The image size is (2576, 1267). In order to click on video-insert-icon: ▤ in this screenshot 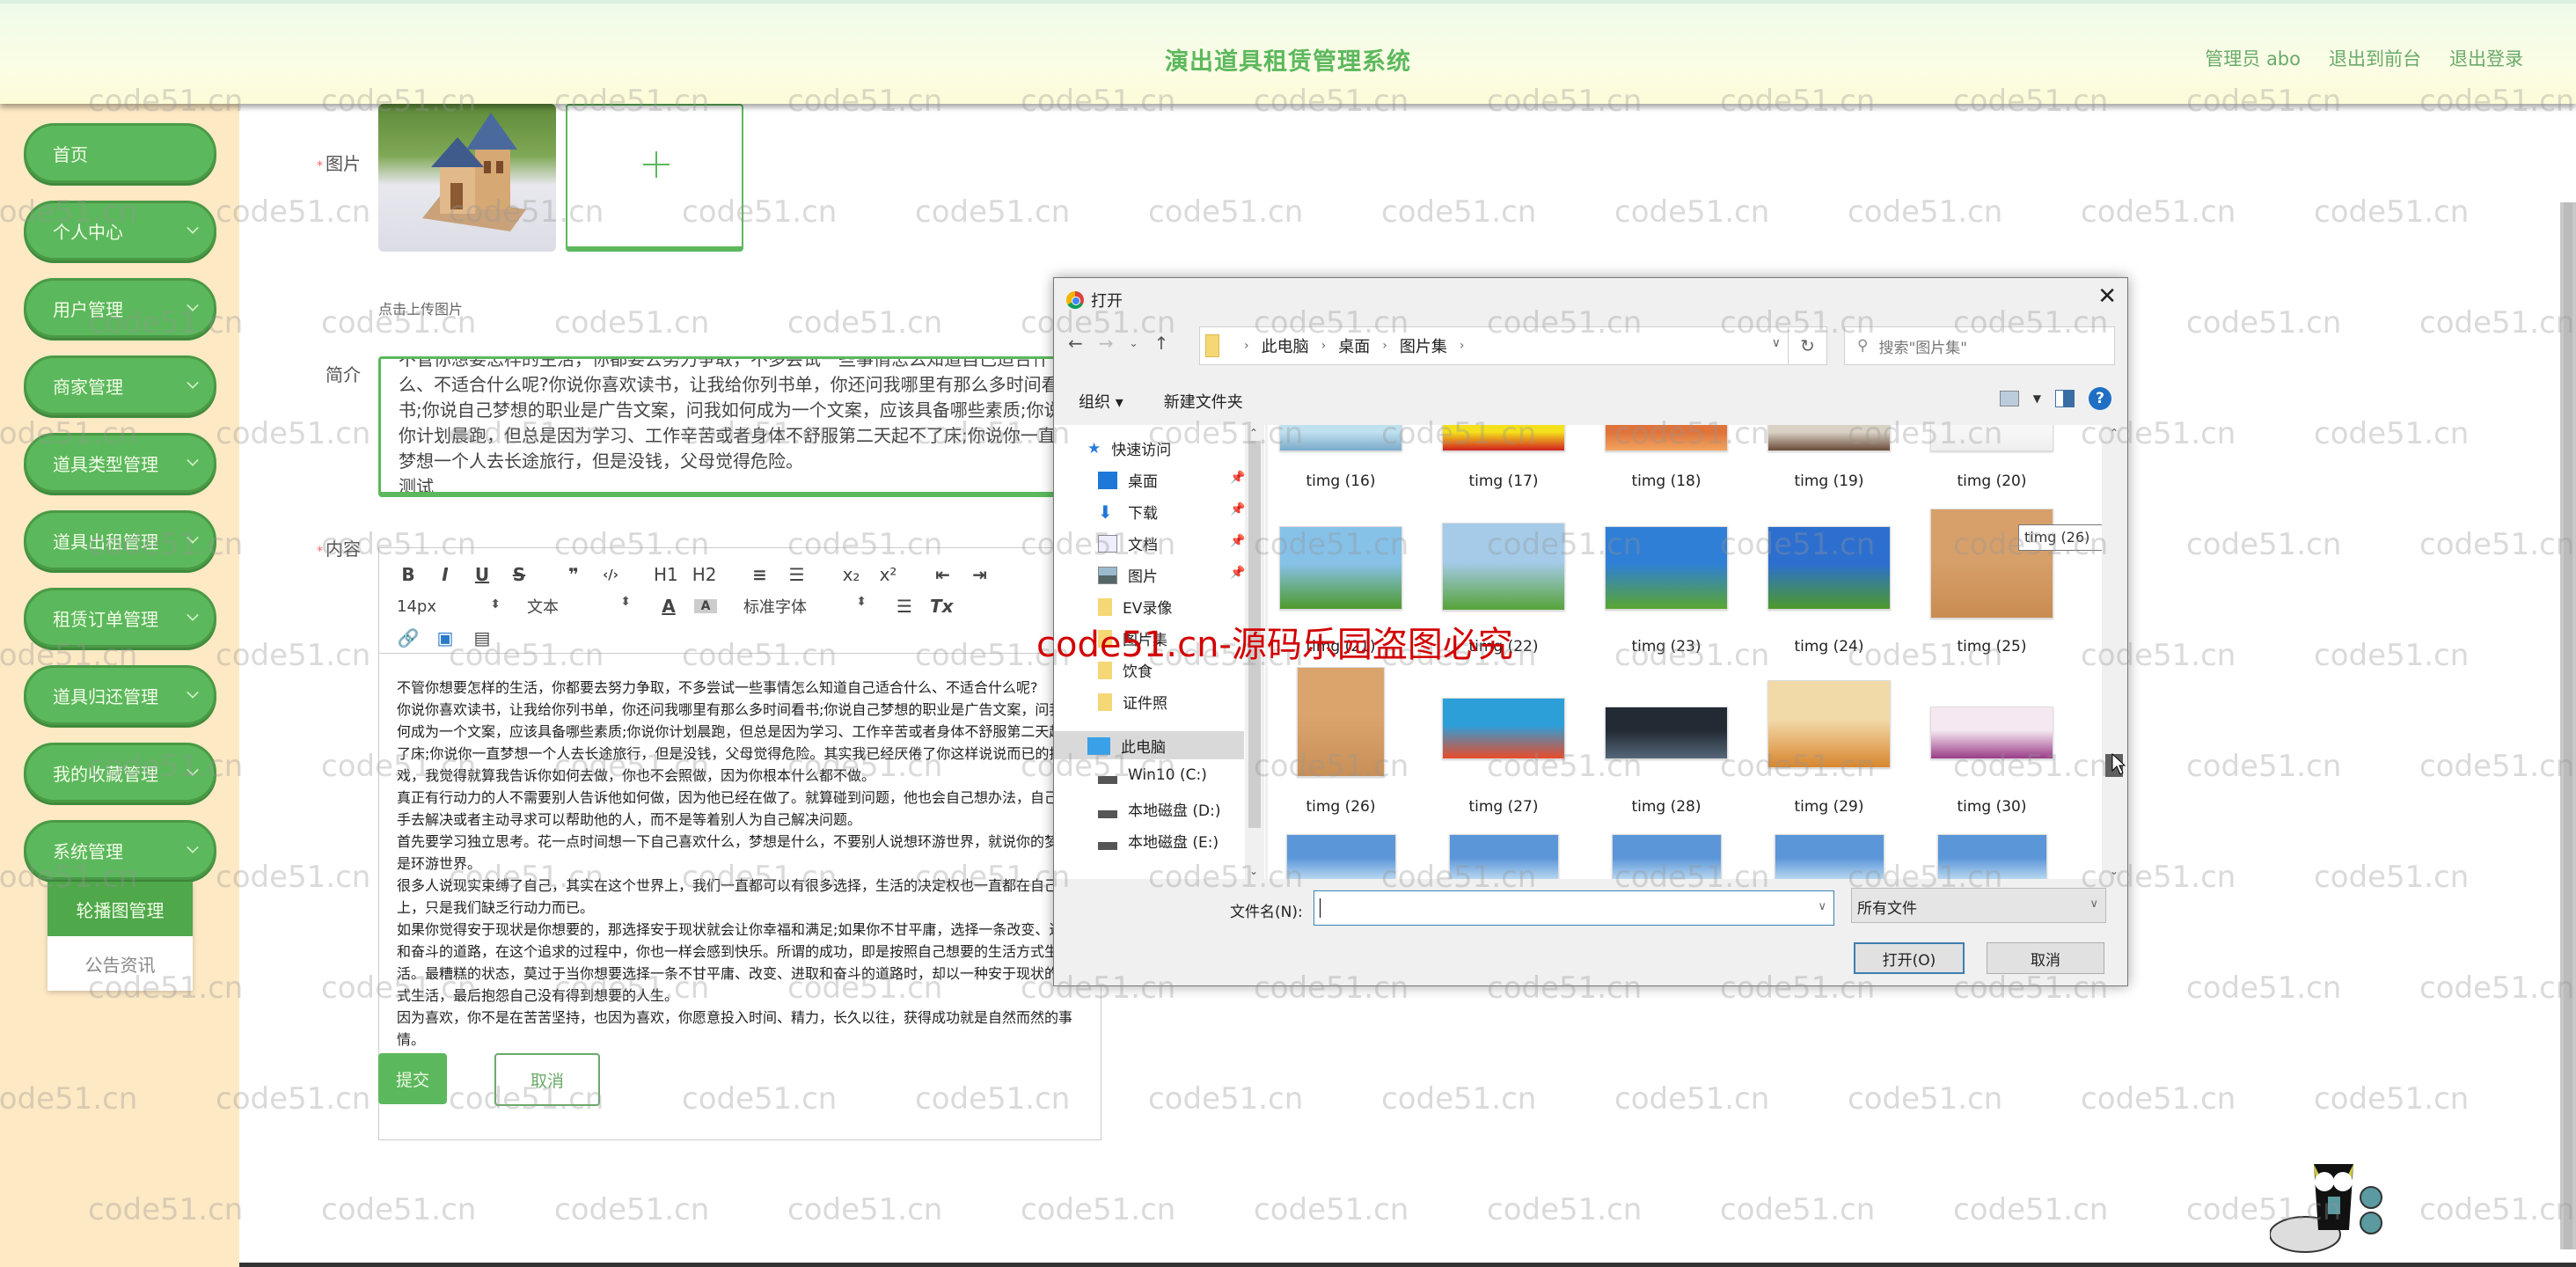, I will do `click(482, 637)`.